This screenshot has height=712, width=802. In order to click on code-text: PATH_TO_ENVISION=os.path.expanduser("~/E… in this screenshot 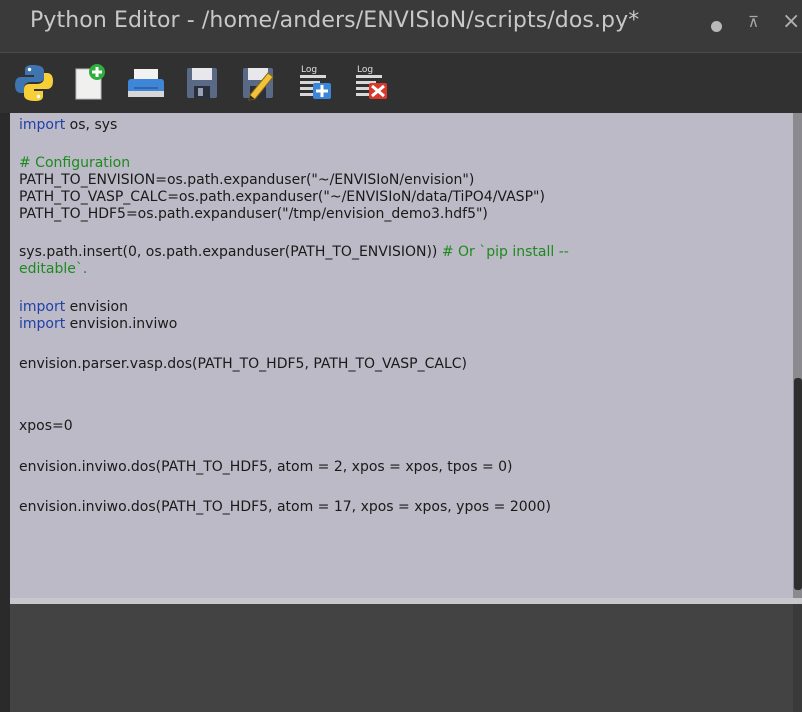, I will do `click(247, 180)`.